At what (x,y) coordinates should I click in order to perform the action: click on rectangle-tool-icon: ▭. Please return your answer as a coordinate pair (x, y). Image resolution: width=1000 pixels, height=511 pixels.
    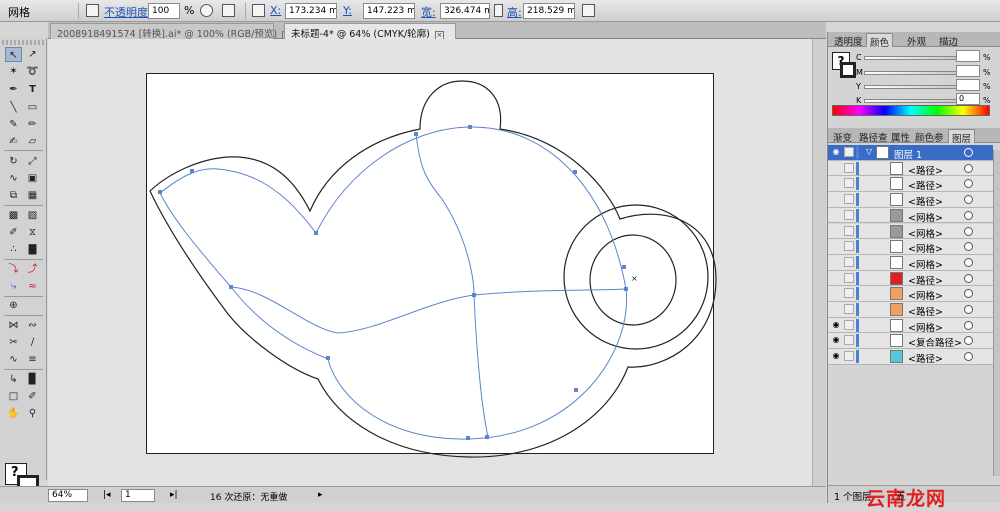
    Looking at the image, I should click on (32, 107).